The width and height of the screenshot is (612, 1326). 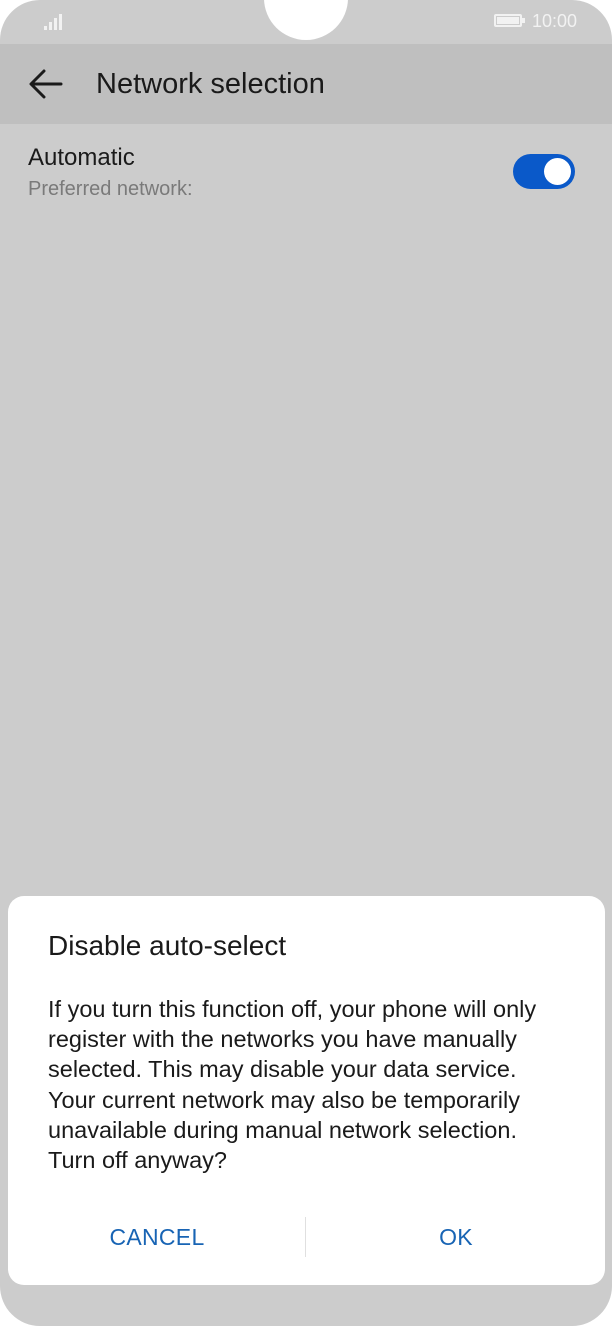 I want to click on back-button, so click(x=46, y=84).